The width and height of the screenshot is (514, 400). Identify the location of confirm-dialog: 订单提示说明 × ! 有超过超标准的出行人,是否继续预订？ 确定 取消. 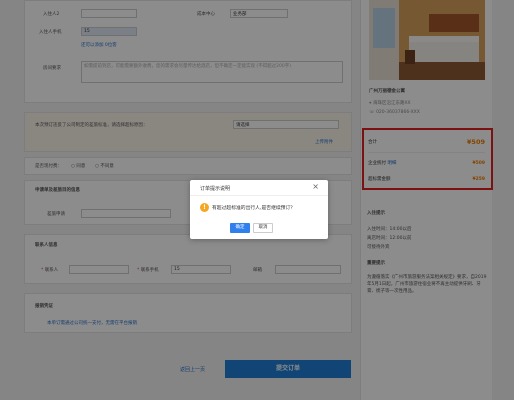
(259, 209).